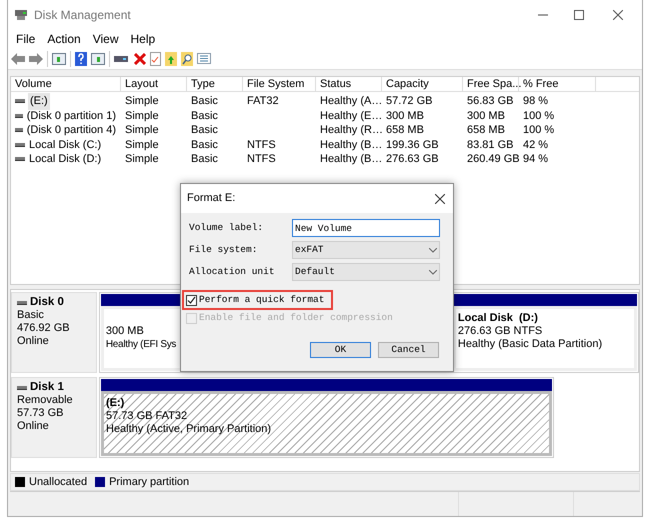  What do you see at coordinates (501, 331) in the screenshot?
I see `partition-size: 276.63 GB NTFS` at bounding box center [501, 331].